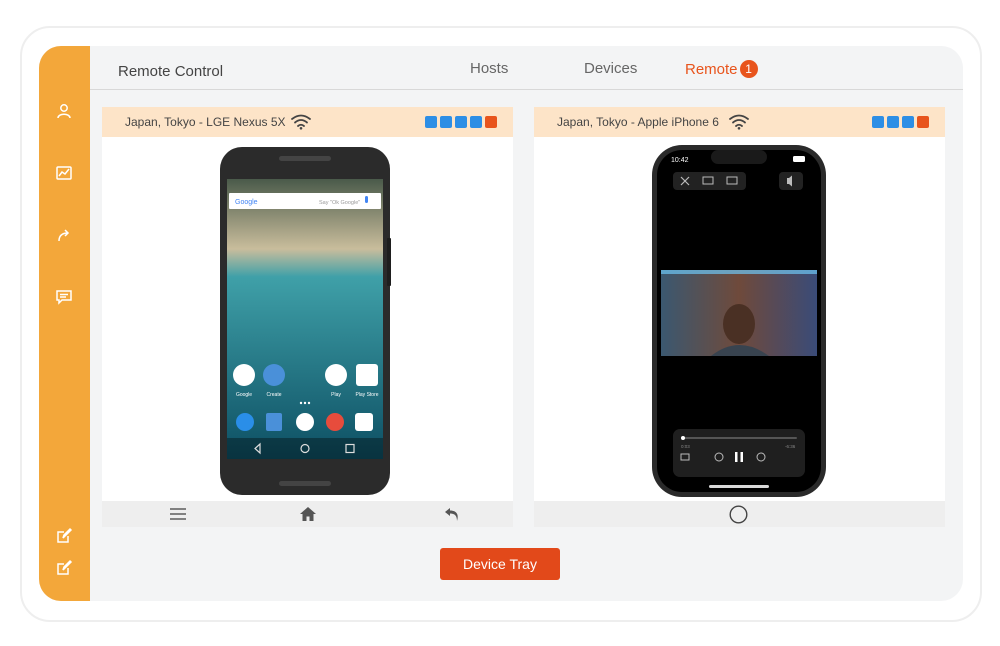 The image size is (1000, 646). What do you see at coordinates (64, 235) in the screenshot?
I see `share-icon` at bounding box center [64, 235].